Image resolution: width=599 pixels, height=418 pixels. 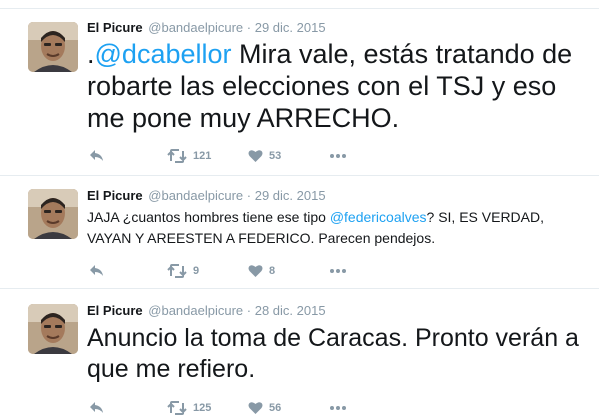 I want to click on retweet-button: 125, so click(x=189, y=408).